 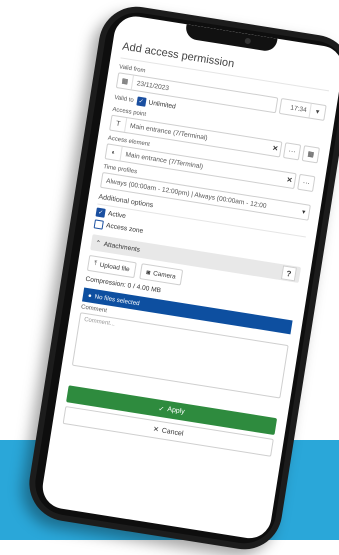 What do you see at coordinates (298, 109) in the screenshot?
I see `valid-from-time: 17:34` at bounding box center [298, 109].